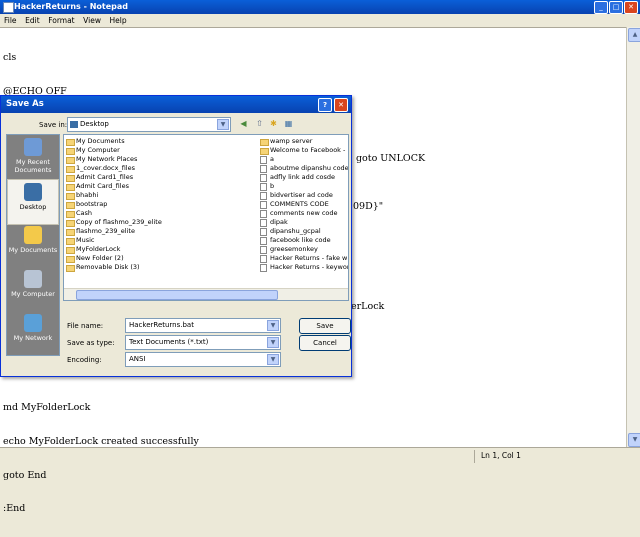 This screenshot has height=537, width=640. What do you see at coordinates (288, 124) in the screenshot?
I see `views-menu-icon: ▦` at bounding box center [288, 124].